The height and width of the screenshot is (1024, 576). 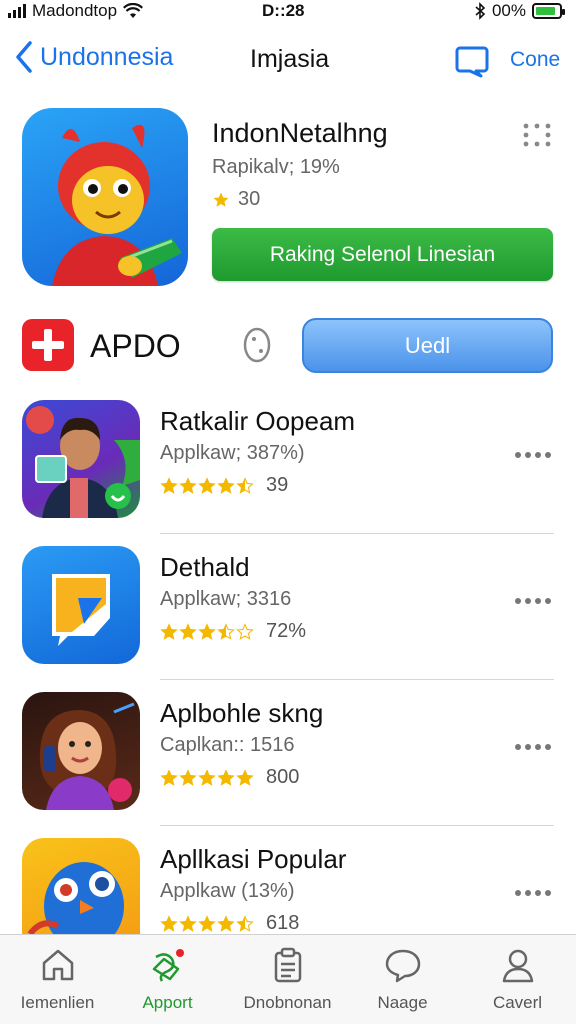 I want to click on status-left: Madondtop, so click(x=76, y=11).